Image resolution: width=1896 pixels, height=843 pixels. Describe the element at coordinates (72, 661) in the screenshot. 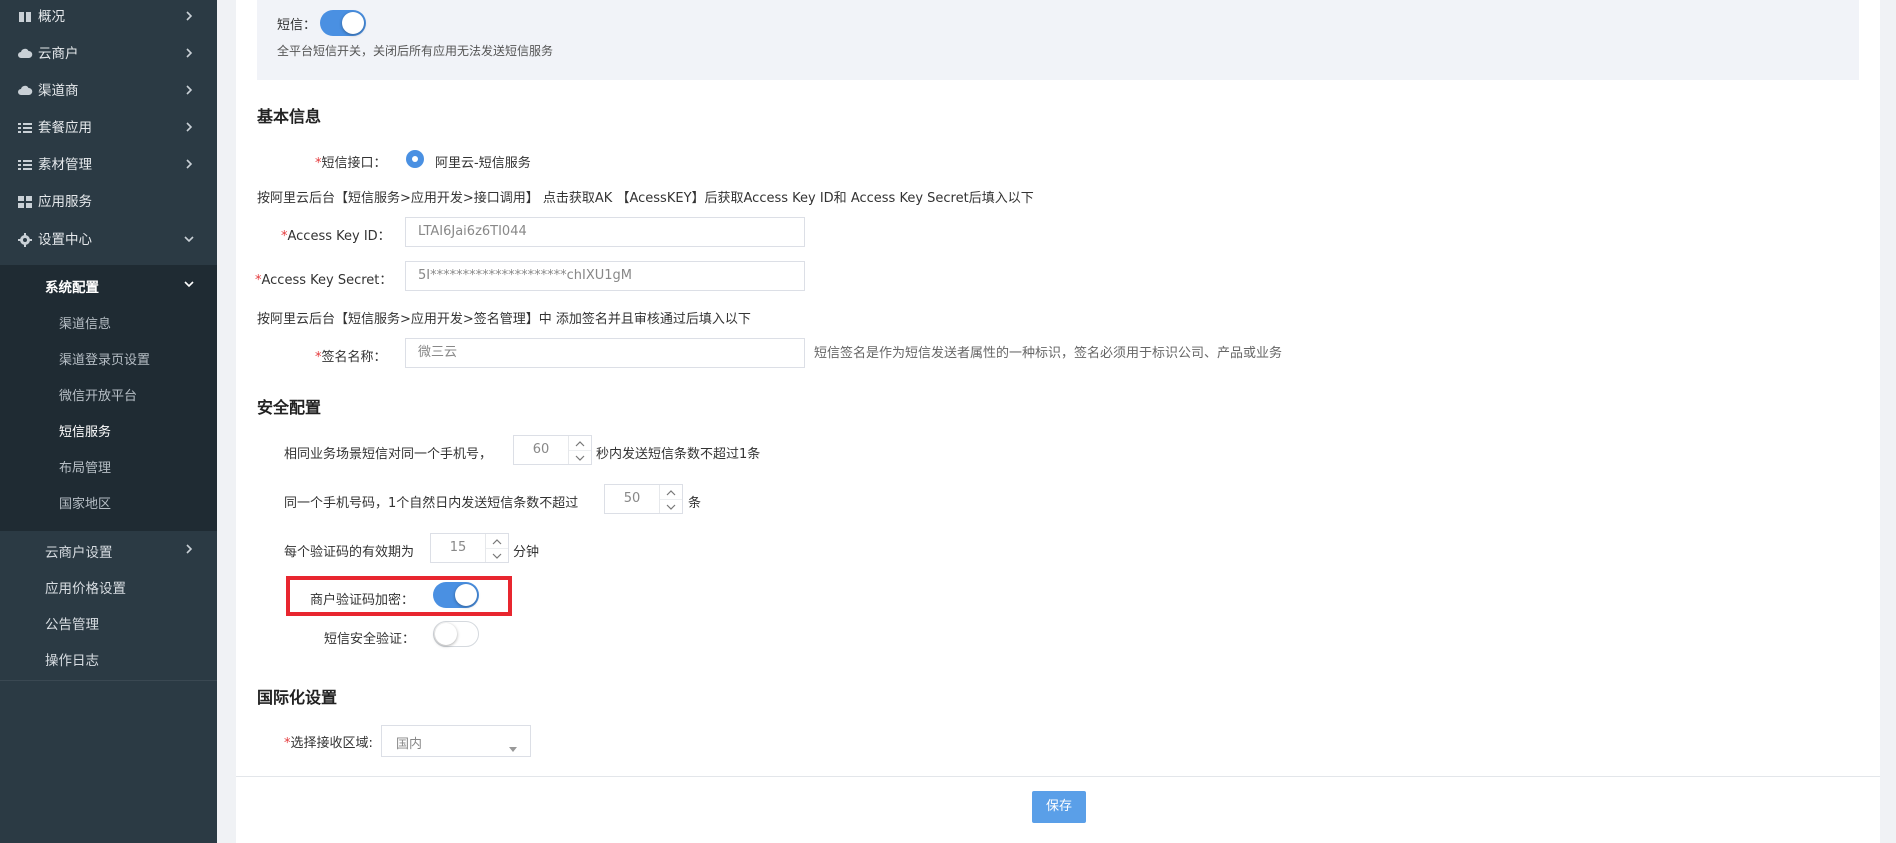

I see `sidebar-item-label: 操作日志` at that location.